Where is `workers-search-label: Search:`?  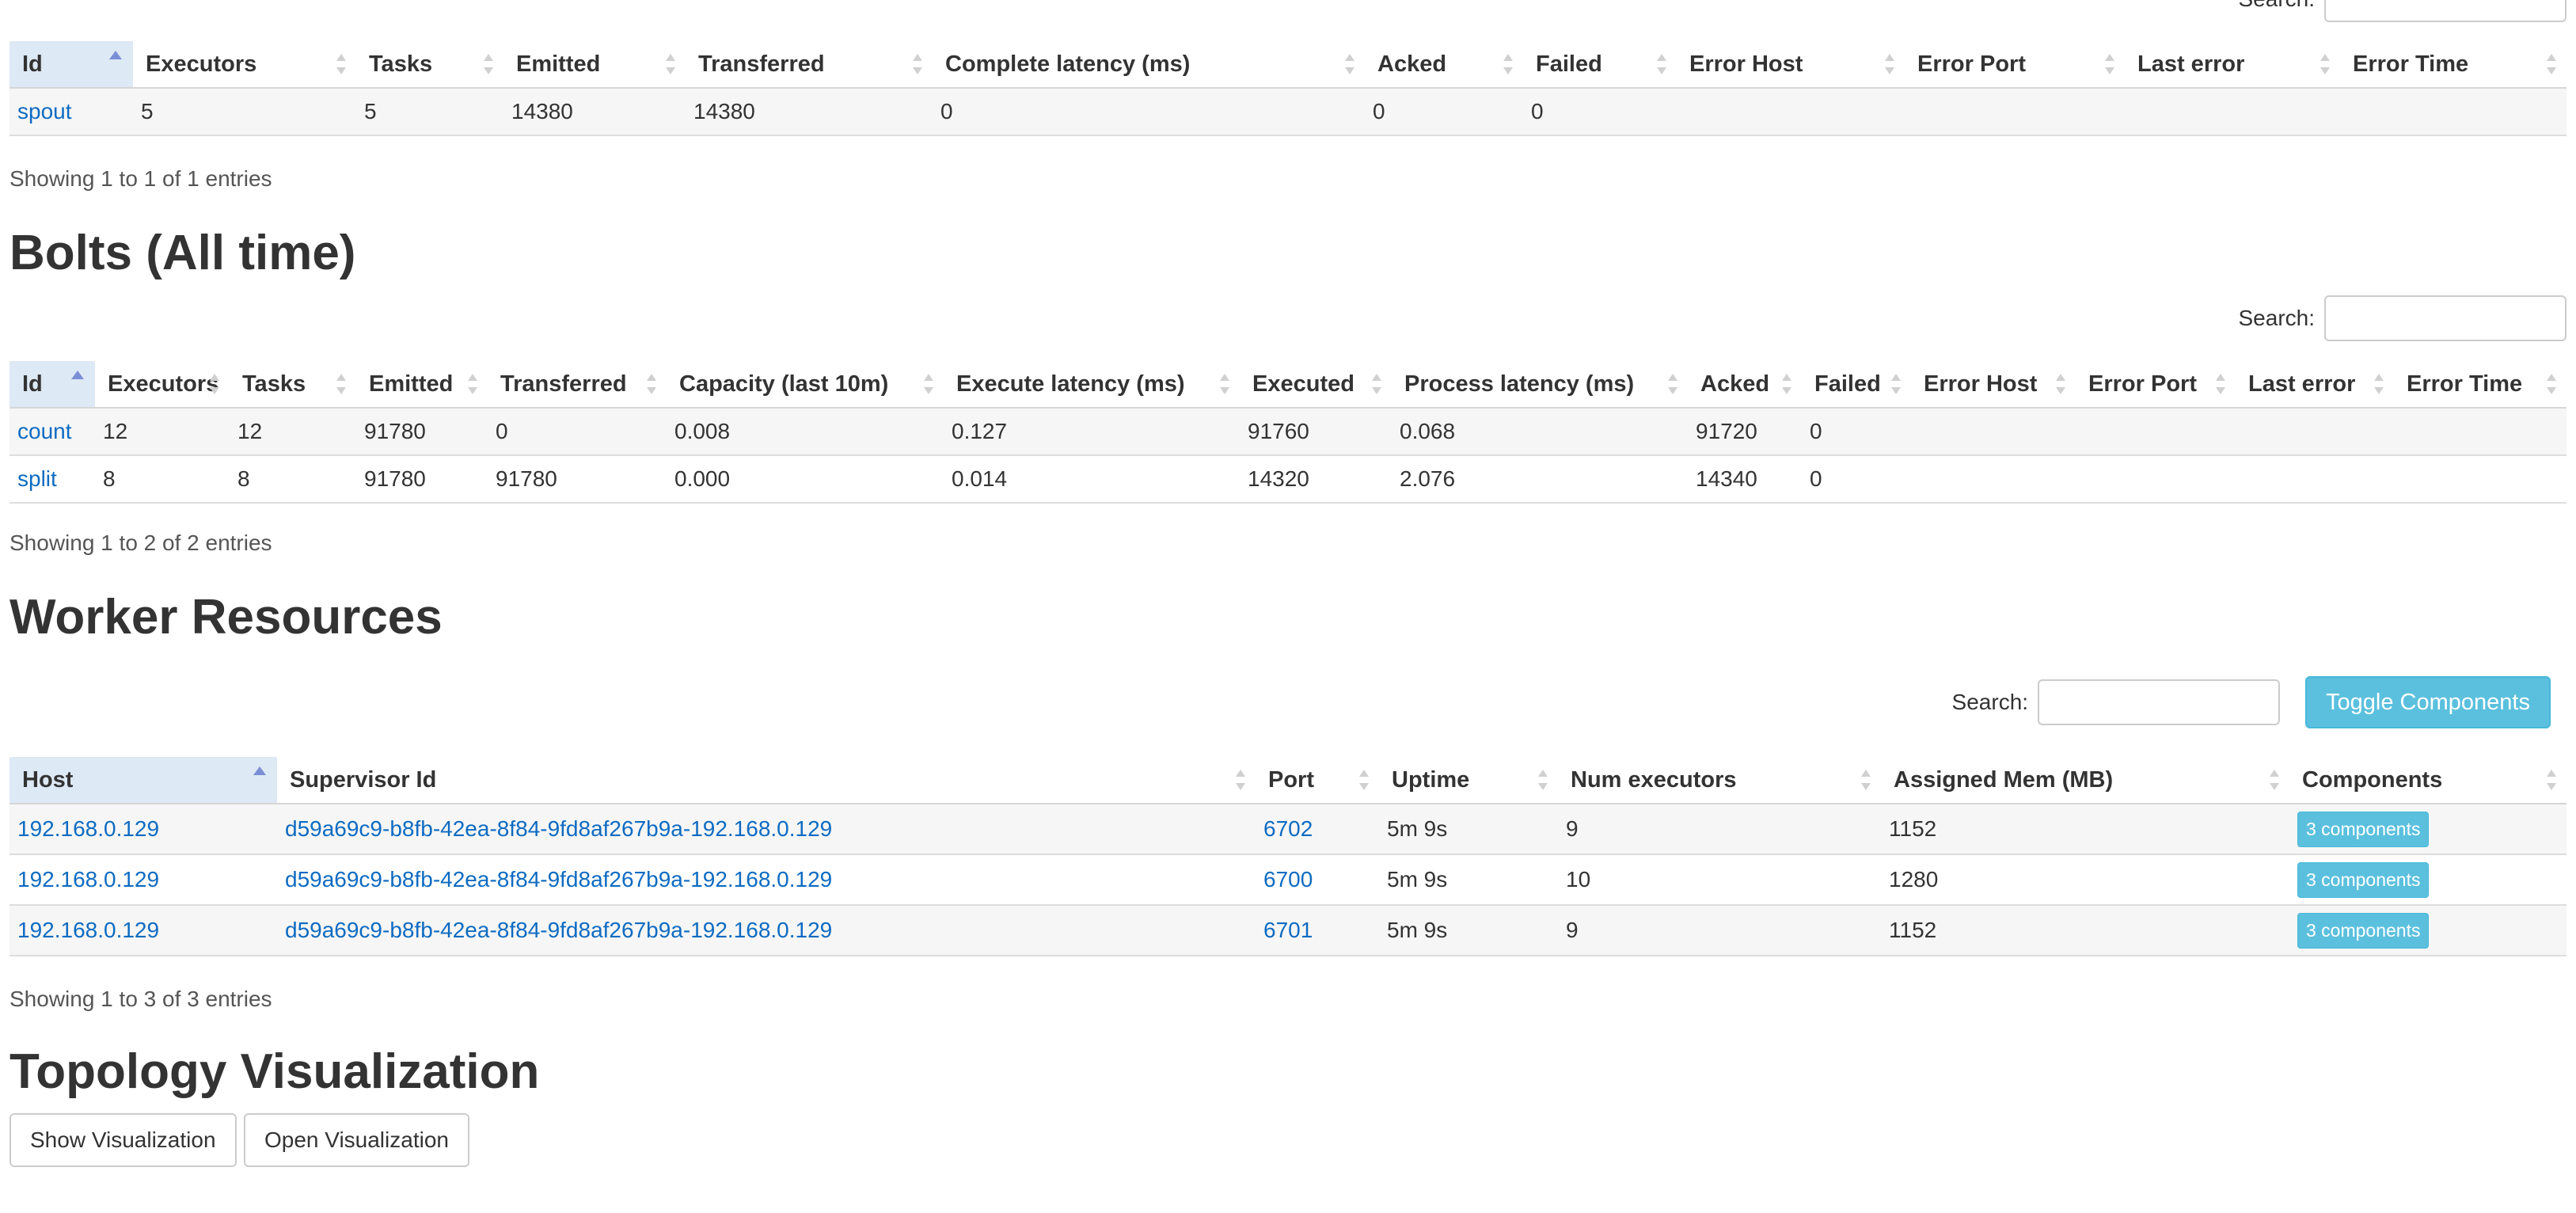
workers-search-label: Search: is located at coordinates (1990, 702).